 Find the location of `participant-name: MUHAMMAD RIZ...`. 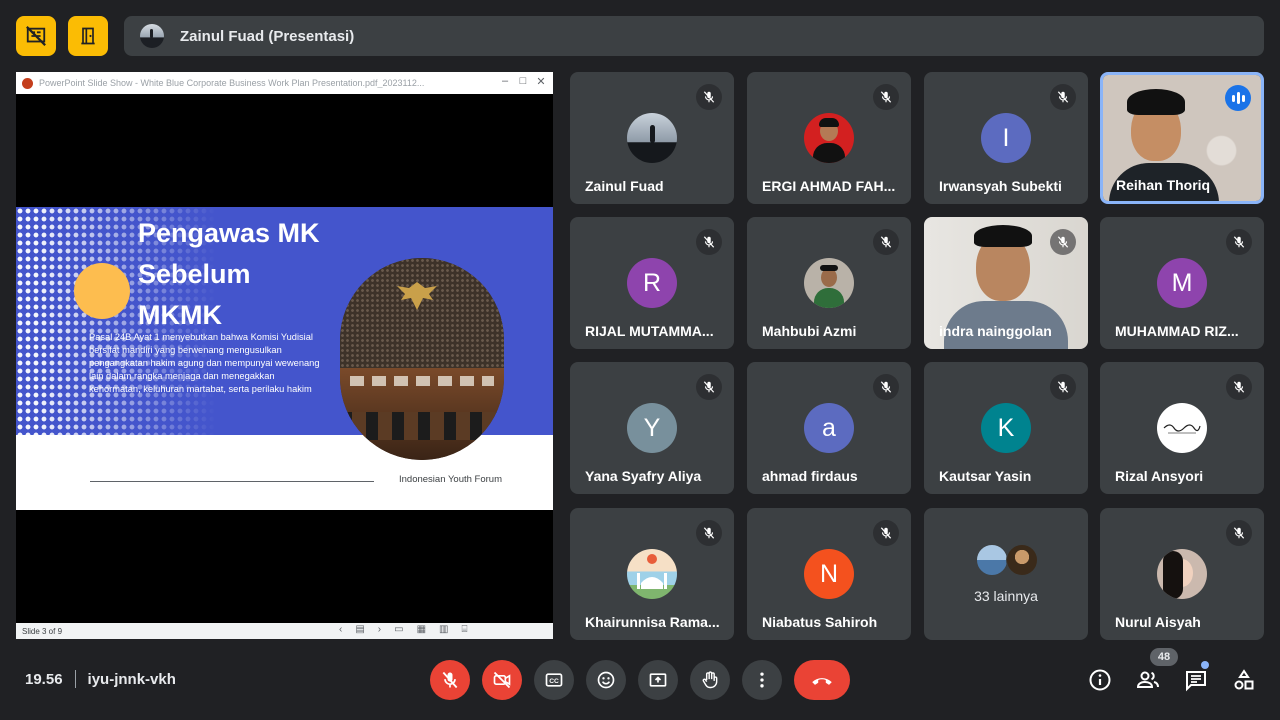

participant-name: MUHAMMAD RIZ... is located at coordinates (1177, 331).